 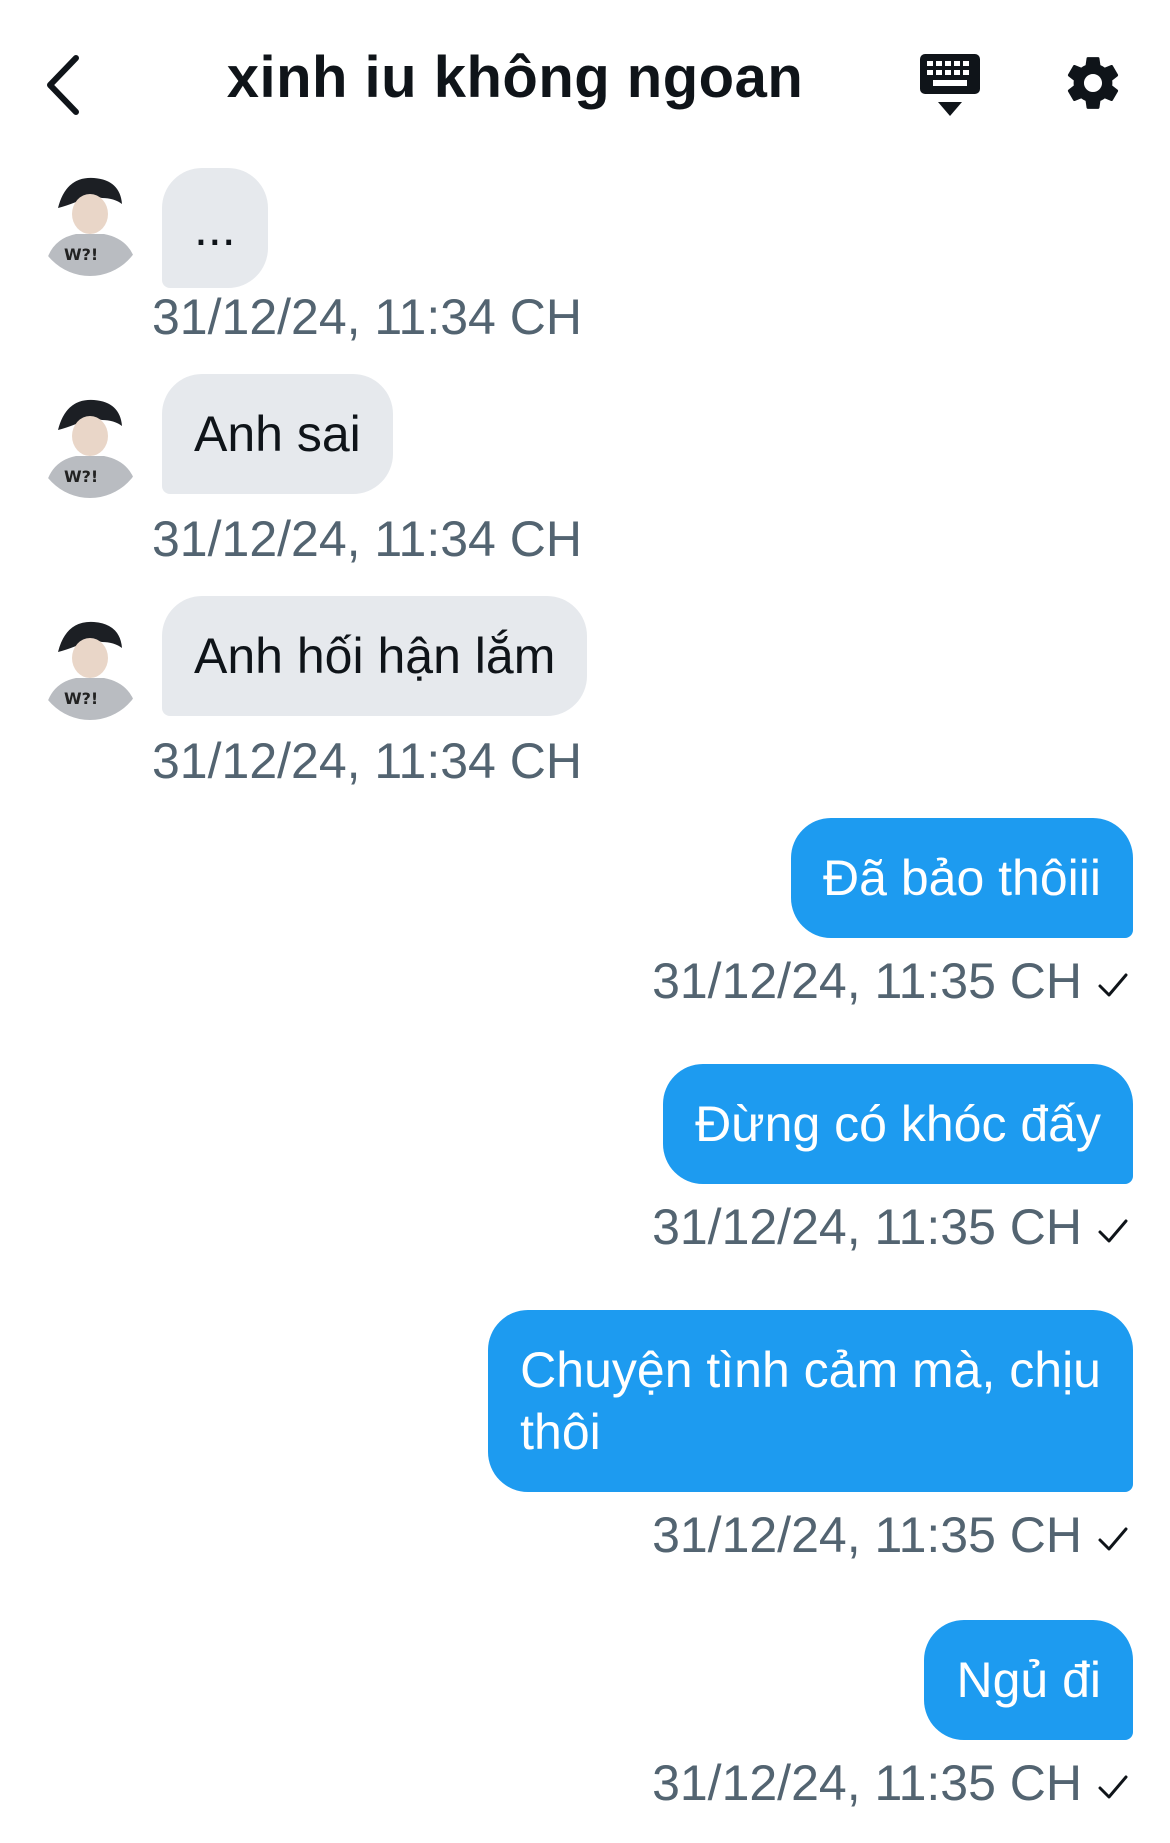 I want to click on message-bubble: Đừng có khóc đấy, so click(x=898, y=1124).